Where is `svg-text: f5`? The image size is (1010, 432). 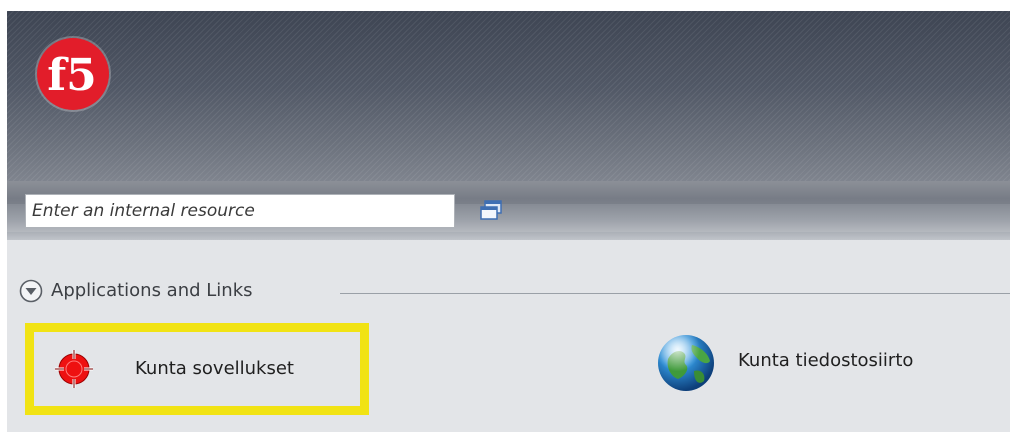 svg-text: f5 is located at coordinates (72, 75).